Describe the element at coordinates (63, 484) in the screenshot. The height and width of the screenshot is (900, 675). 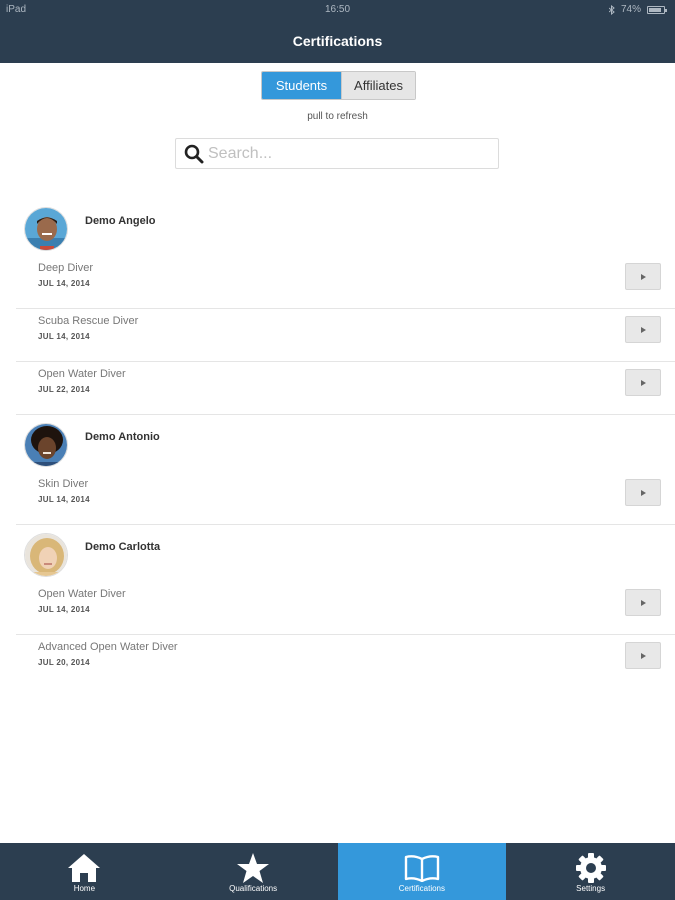
I see `certification-name: Skin Diver` at that location.